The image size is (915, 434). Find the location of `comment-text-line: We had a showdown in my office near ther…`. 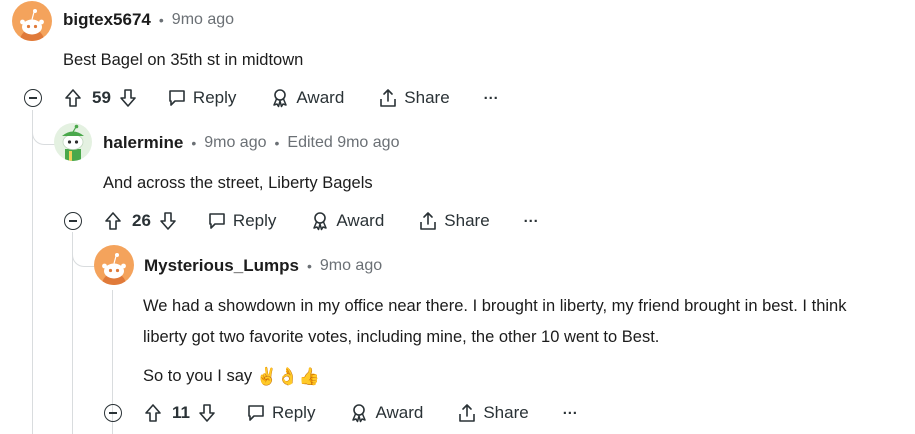

comment-text-line: We had a showdown in my office near ther… is located at coordinates (495, 306).